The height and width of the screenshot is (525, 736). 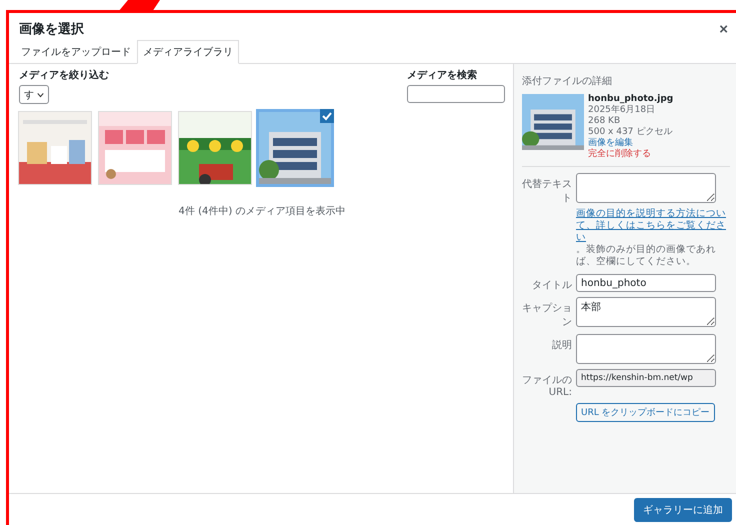 I want to click on delete-link: 完全に削除する, so click(x=631, y=154).